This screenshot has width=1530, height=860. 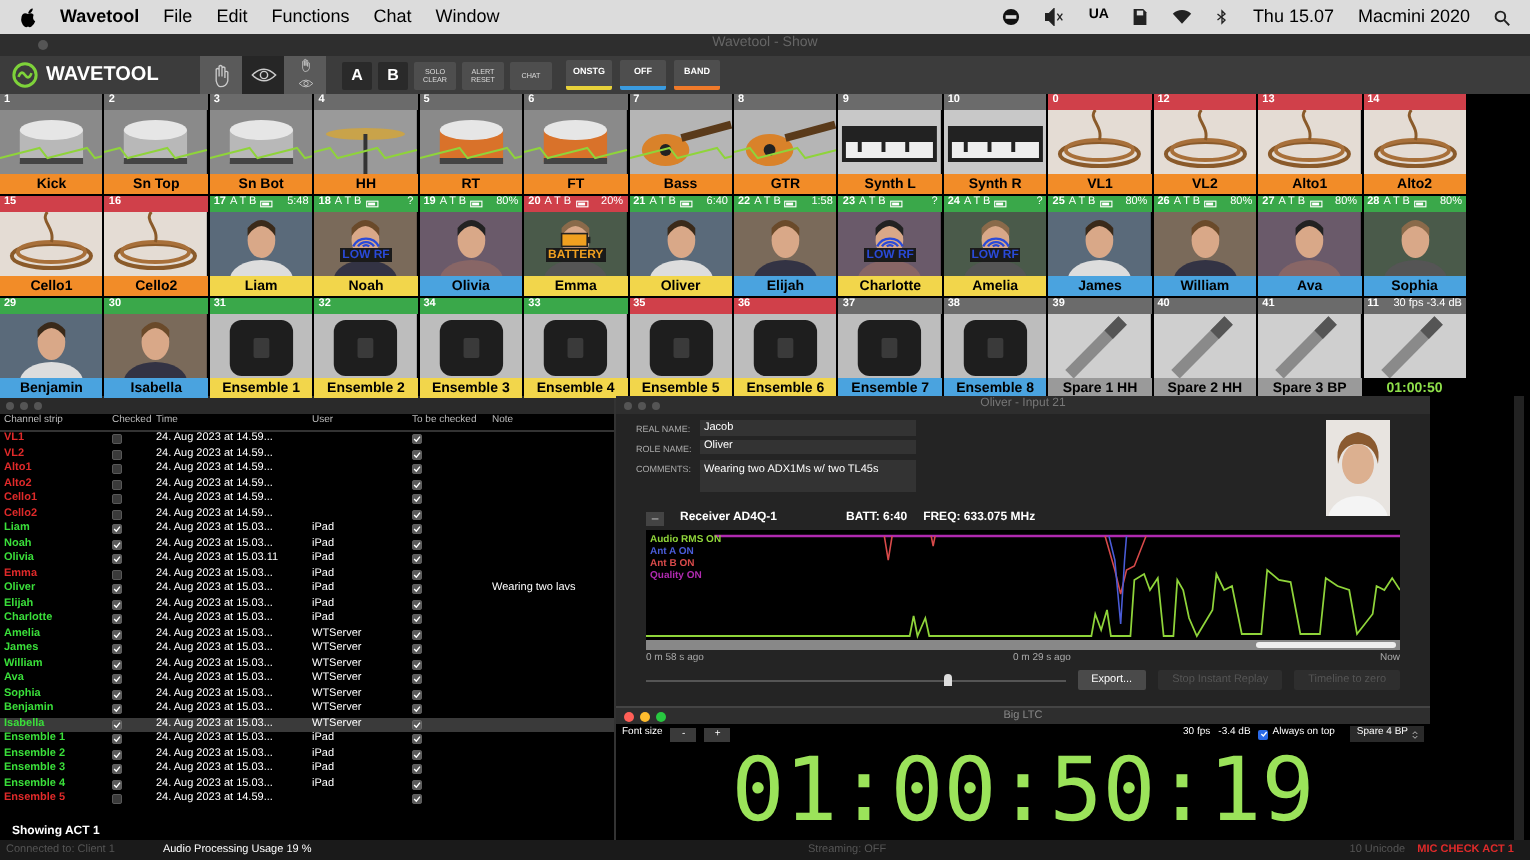 What do you see at coordinates (100, 17) in the screenshot?
I see `app-menu: Wavetool` at bounding box center [100, 17].